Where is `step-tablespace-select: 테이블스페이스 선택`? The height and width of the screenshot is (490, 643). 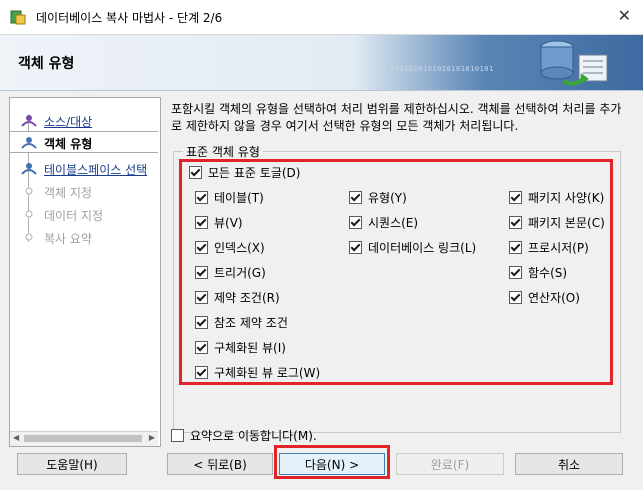
step-tablespace-select: 테이블스페이스 선택 is located at coordinates (84, 168).